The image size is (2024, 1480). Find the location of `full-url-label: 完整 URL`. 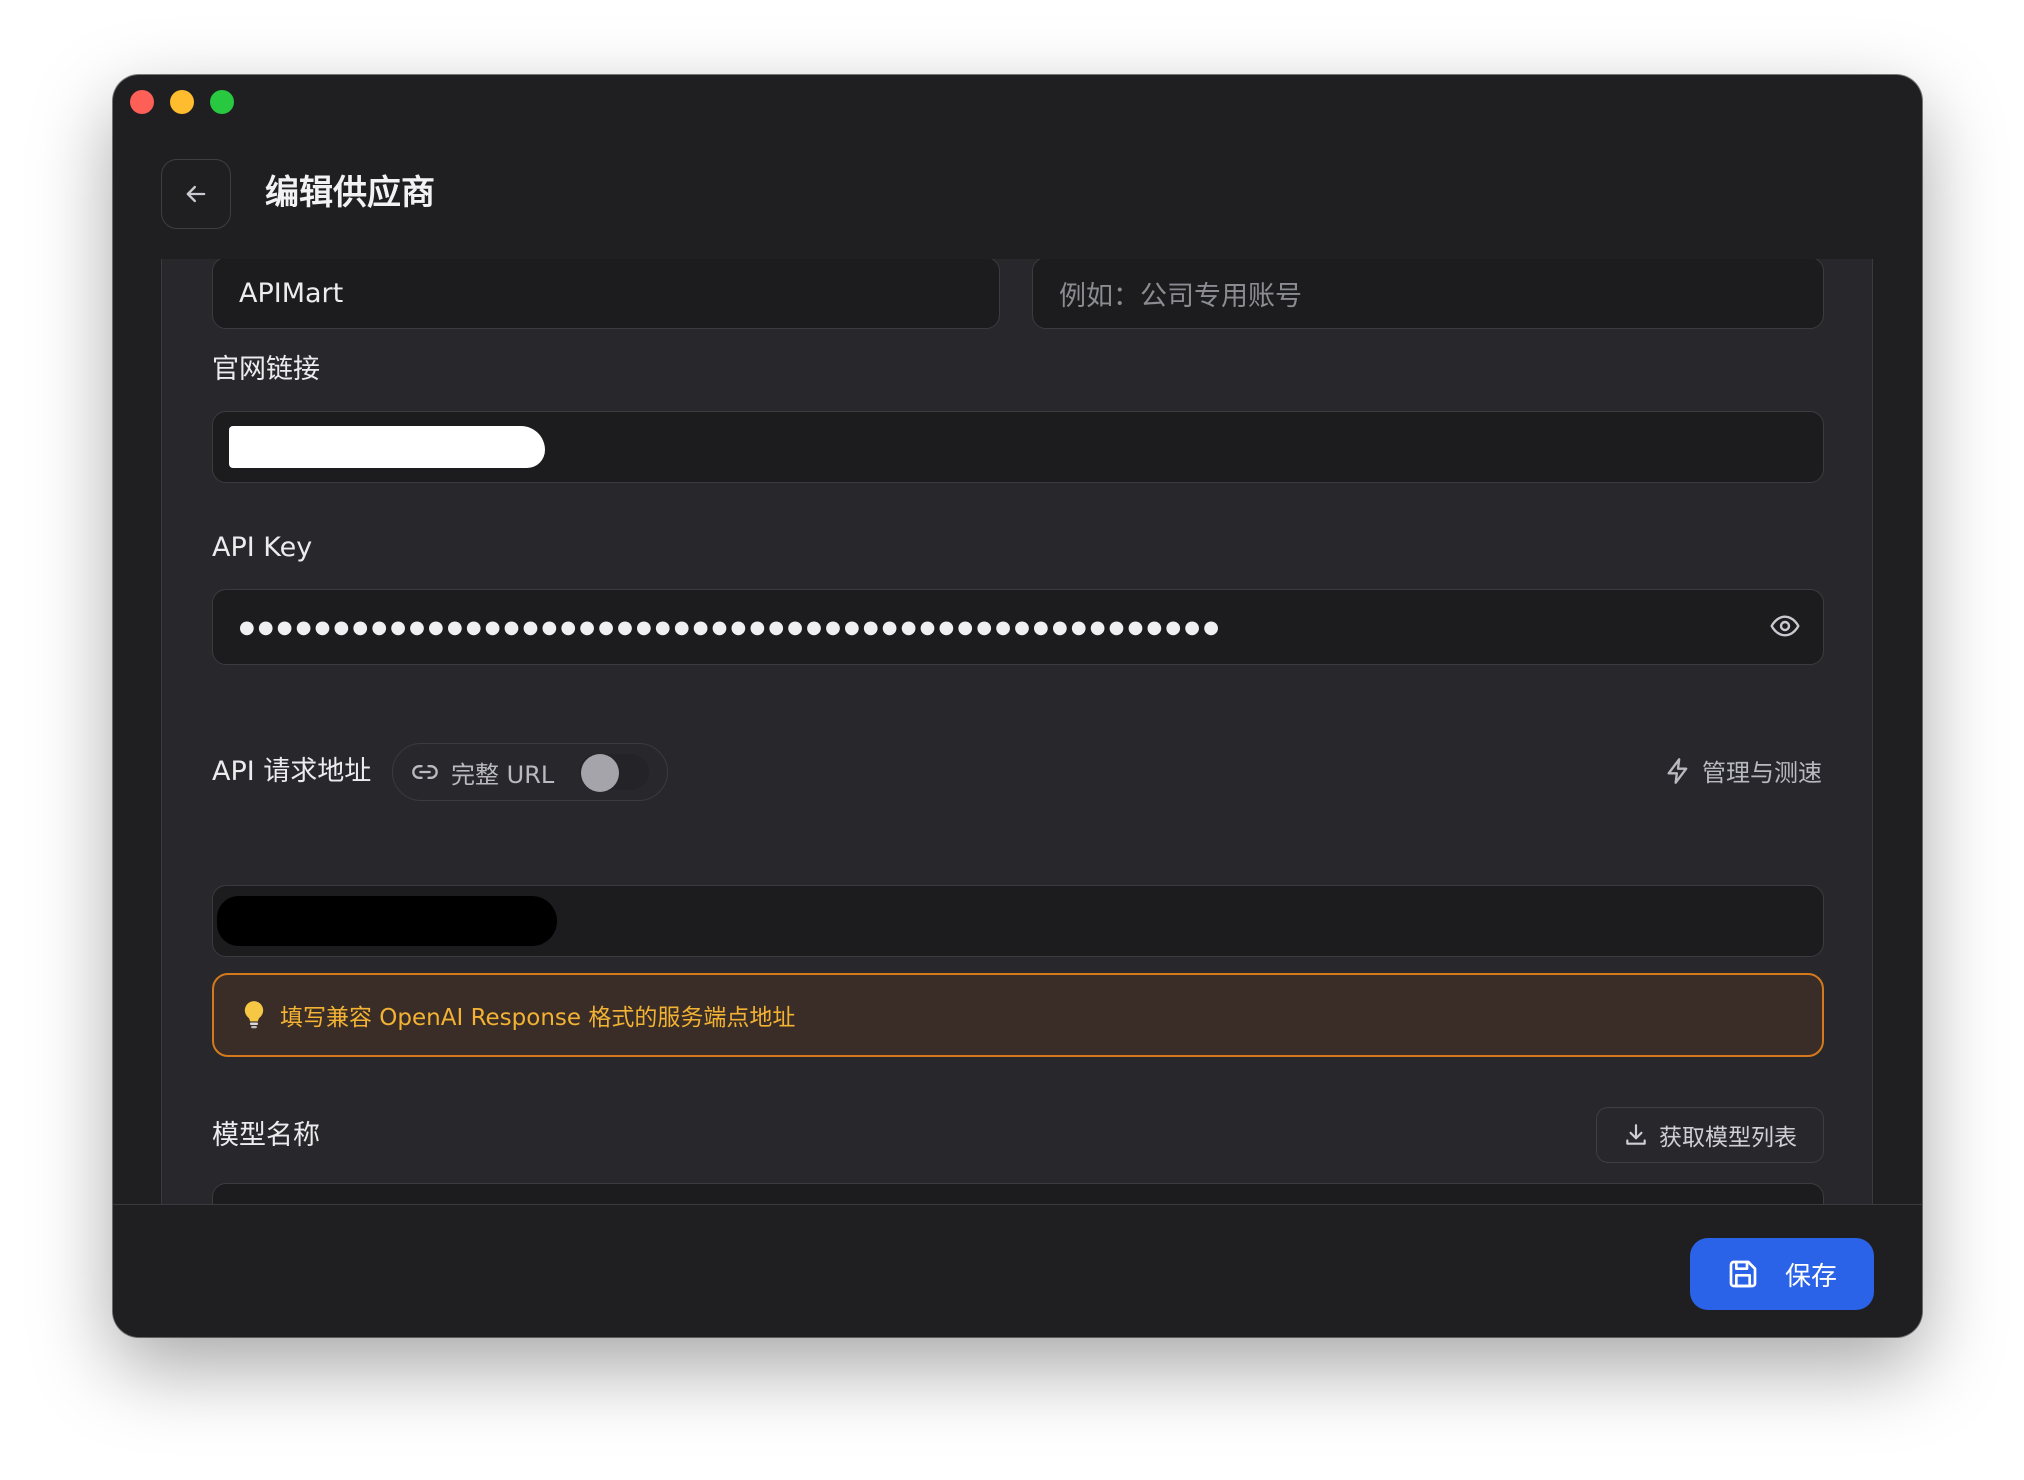

full-url-label: 完整 URL is located at coordinates (503, 774).